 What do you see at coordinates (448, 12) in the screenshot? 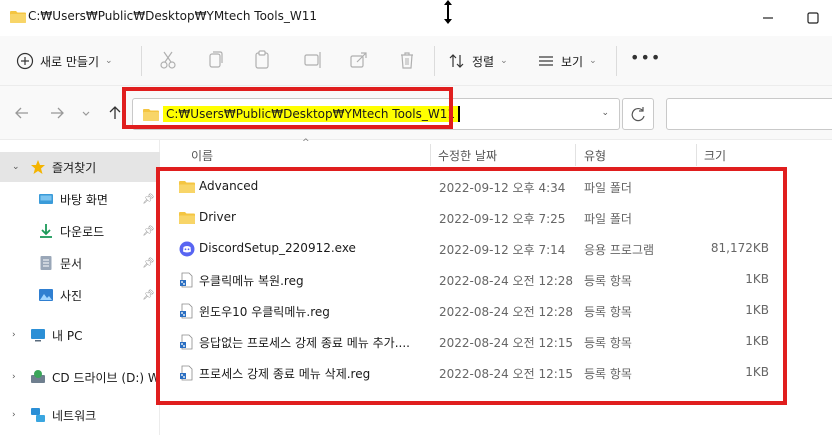
I see `resize-cursor-icon` at bounding box center [448, 12].